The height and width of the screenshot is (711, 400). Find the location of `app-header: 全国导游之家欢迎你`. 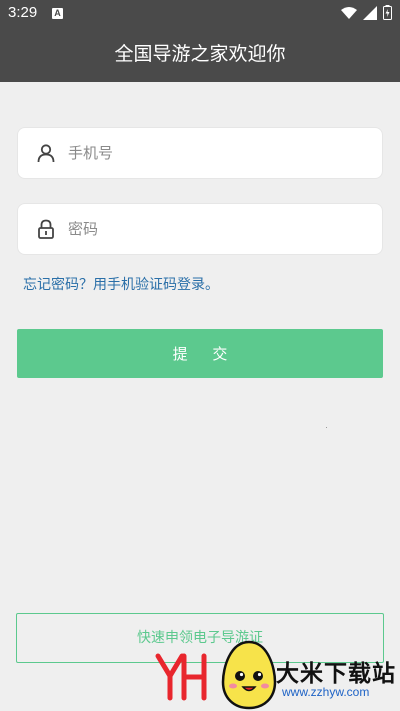

app-header: 全国导游之家欢迎你 is located at coordinates (200, 55).